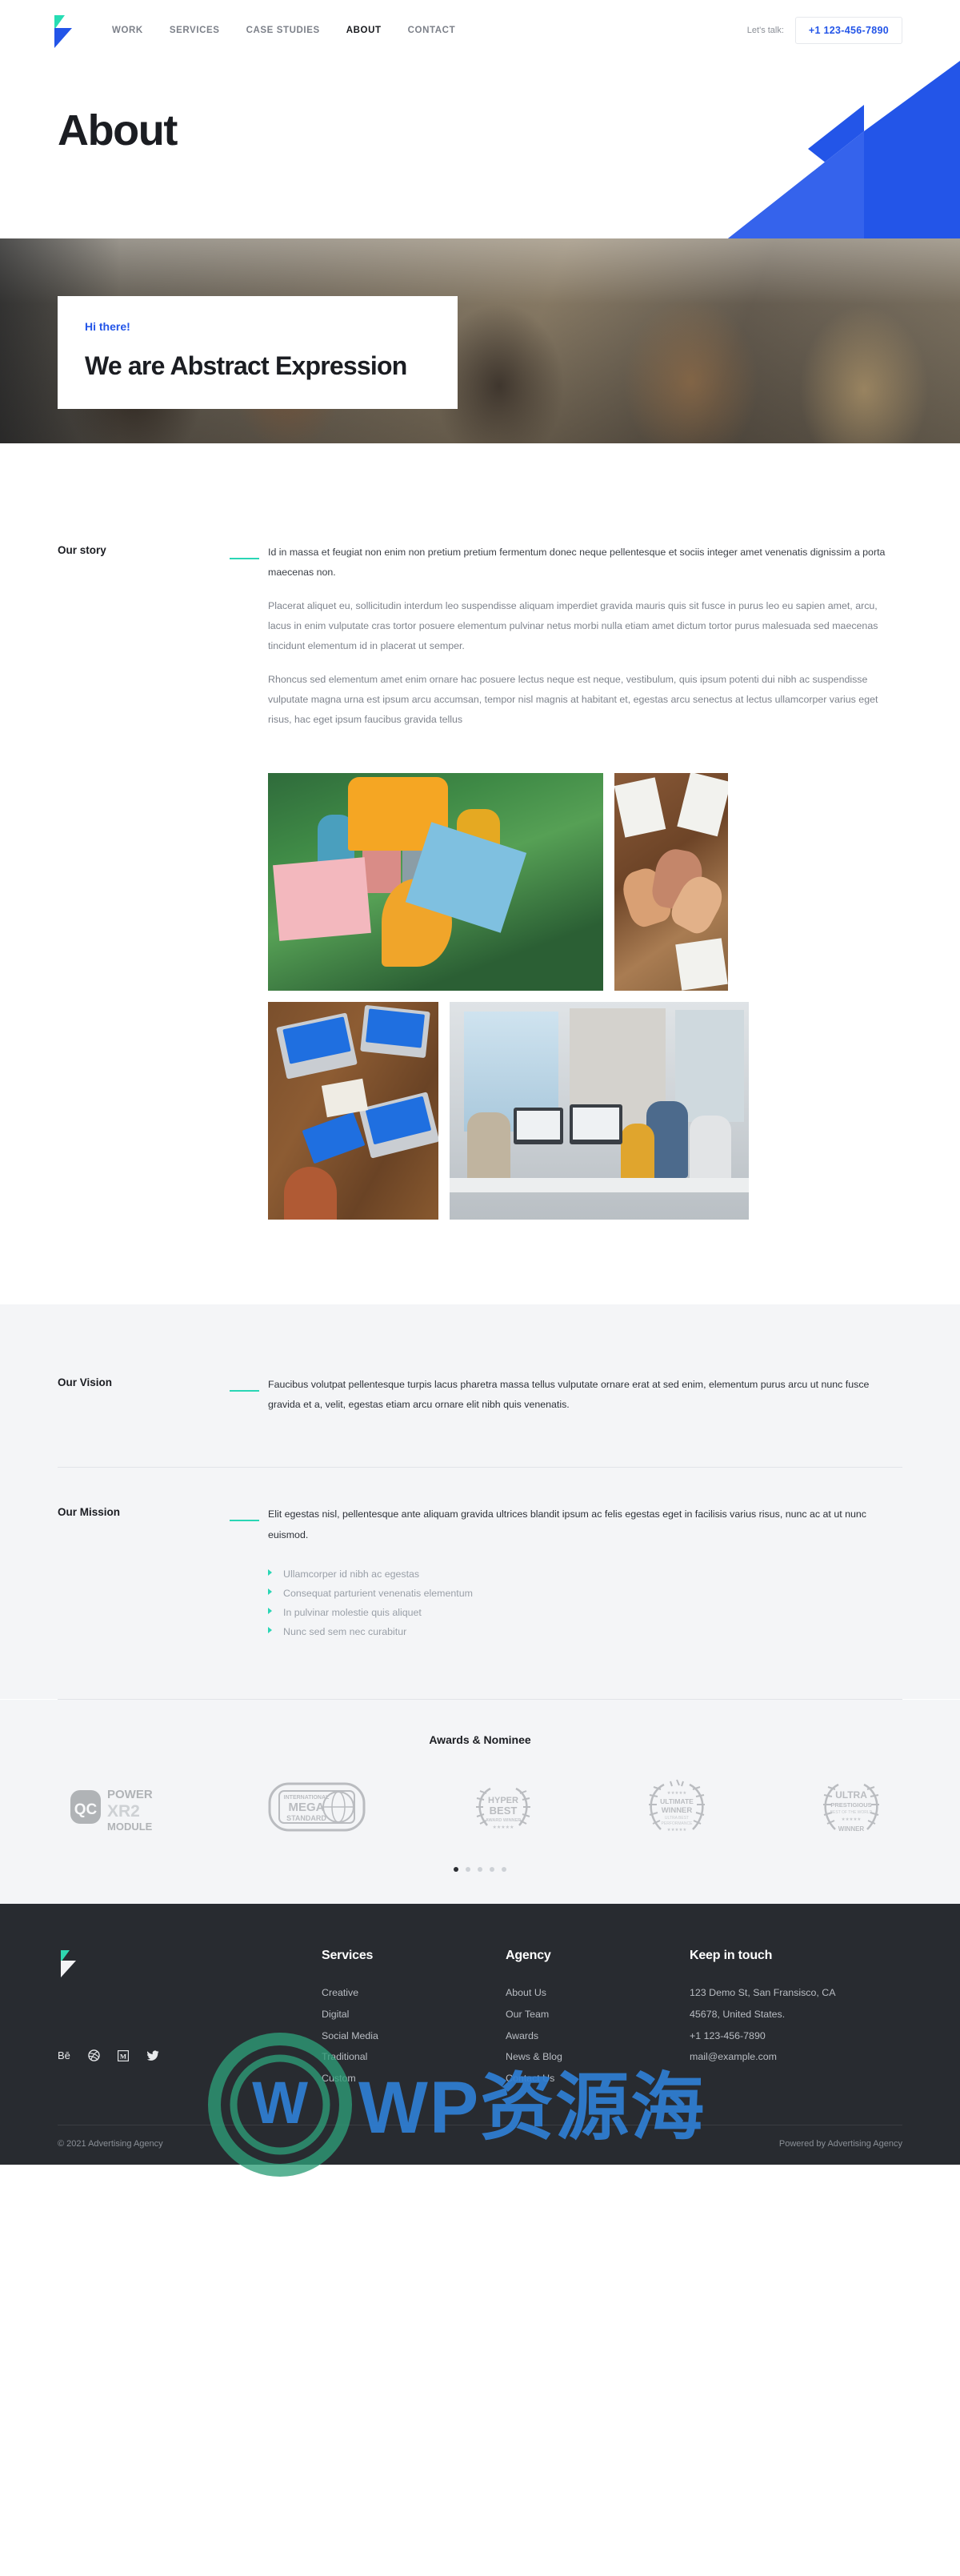 This screenshot has width=960, height=2576. What do you see at coordinates (144, 643) in the screenshot?
I see `our-story-label-col: Our story` at bounding box center [144, 643].